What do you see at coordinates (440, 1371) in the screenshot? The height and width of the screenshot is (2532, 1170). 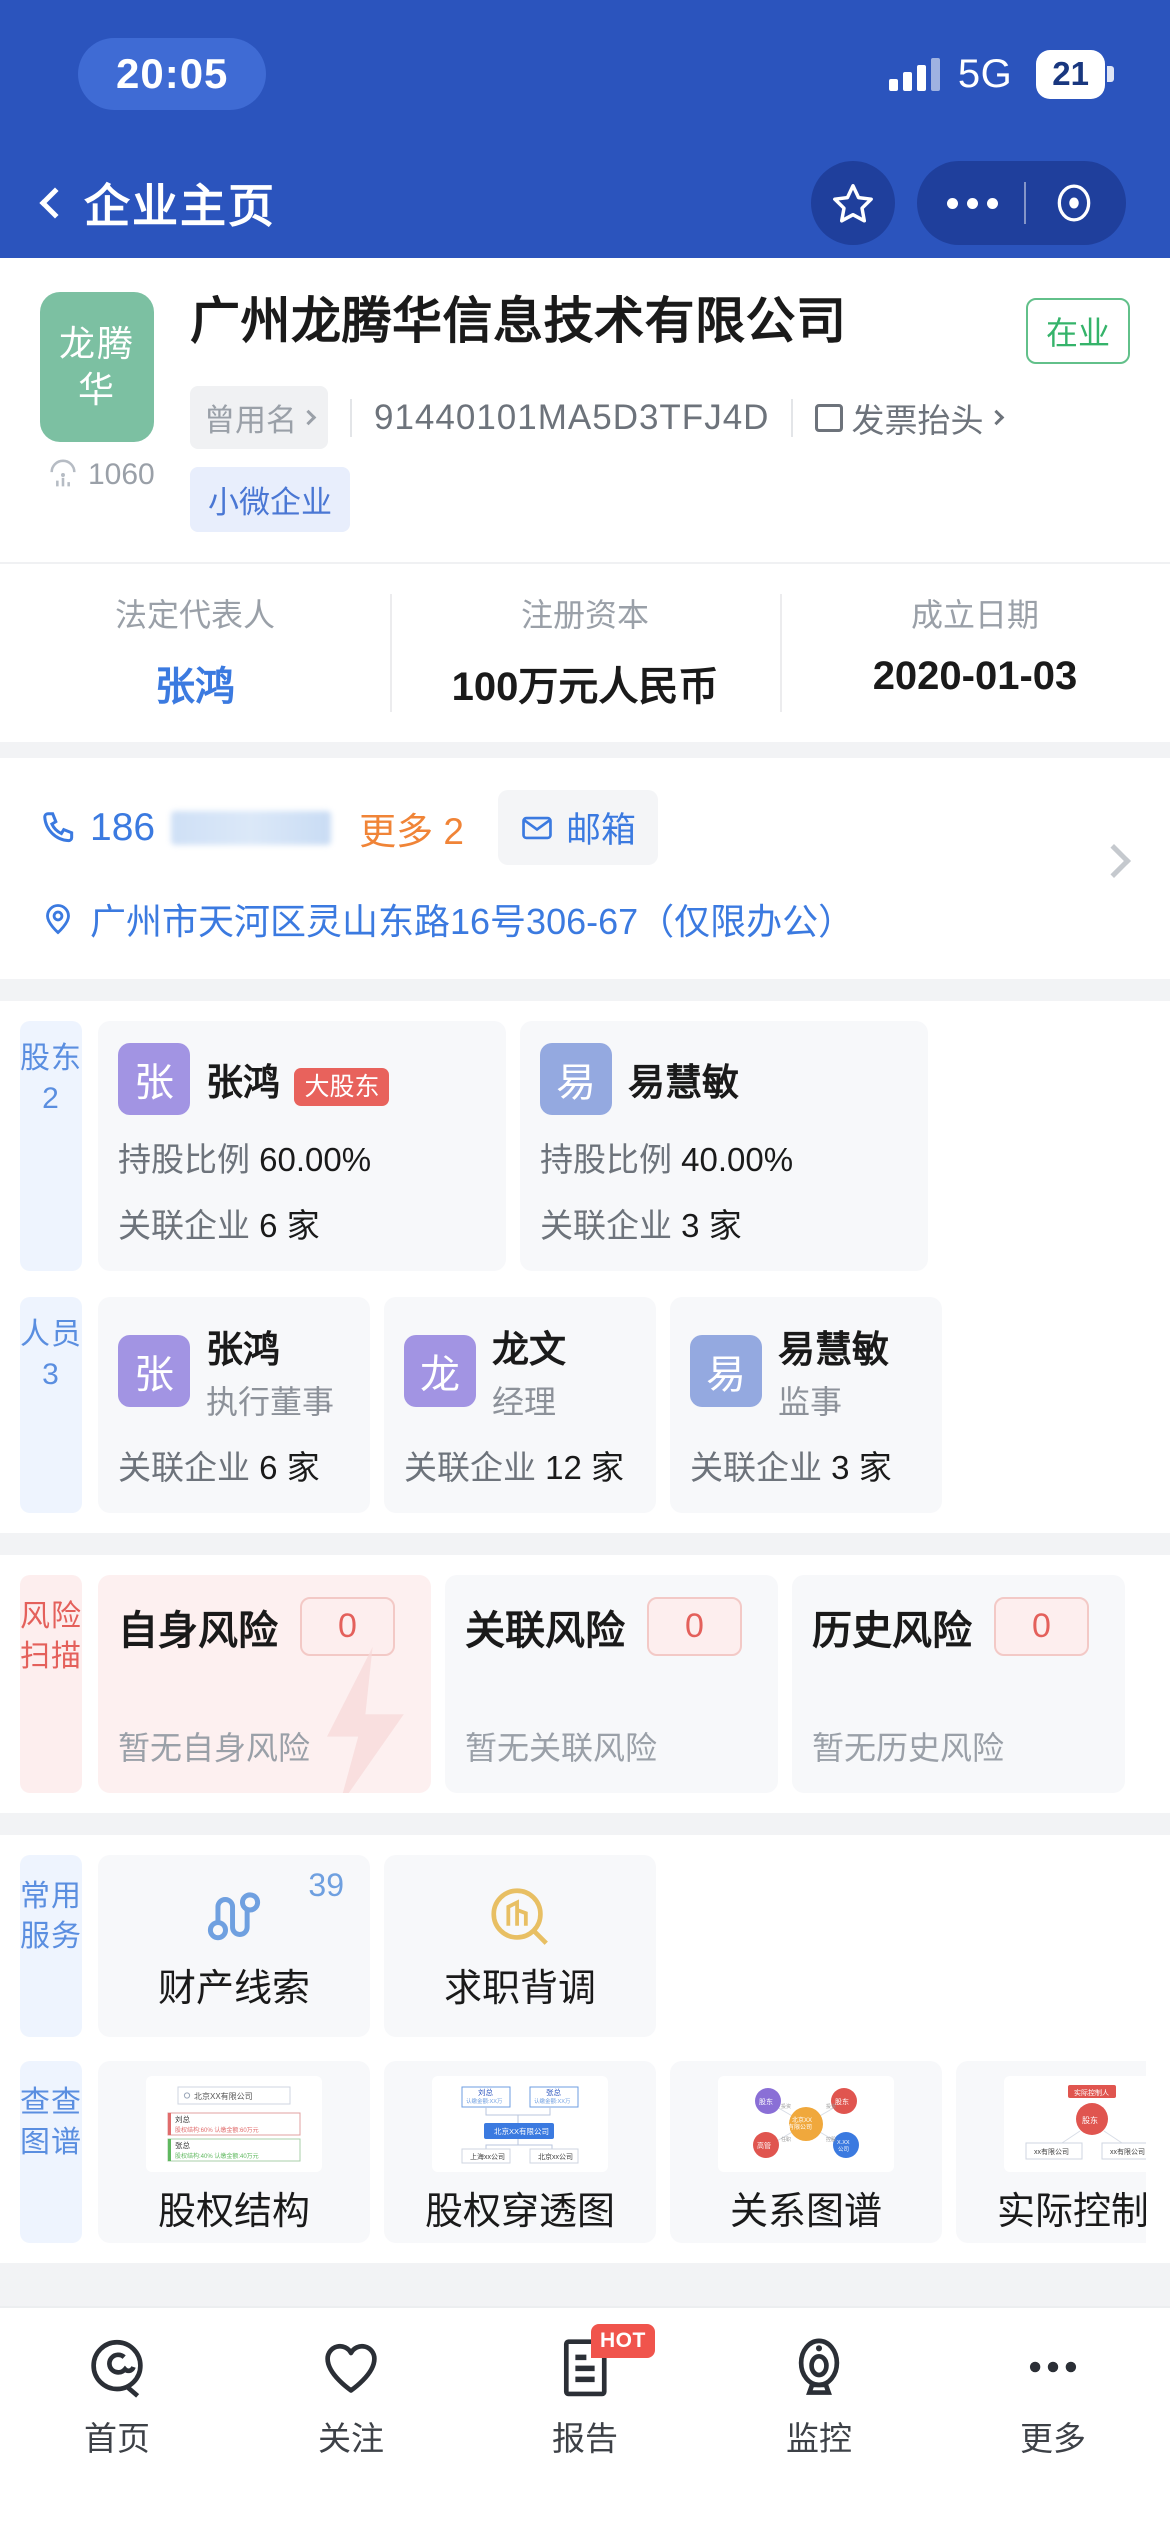 I see `avatar: 龙` at bounding box center [440, 1371].